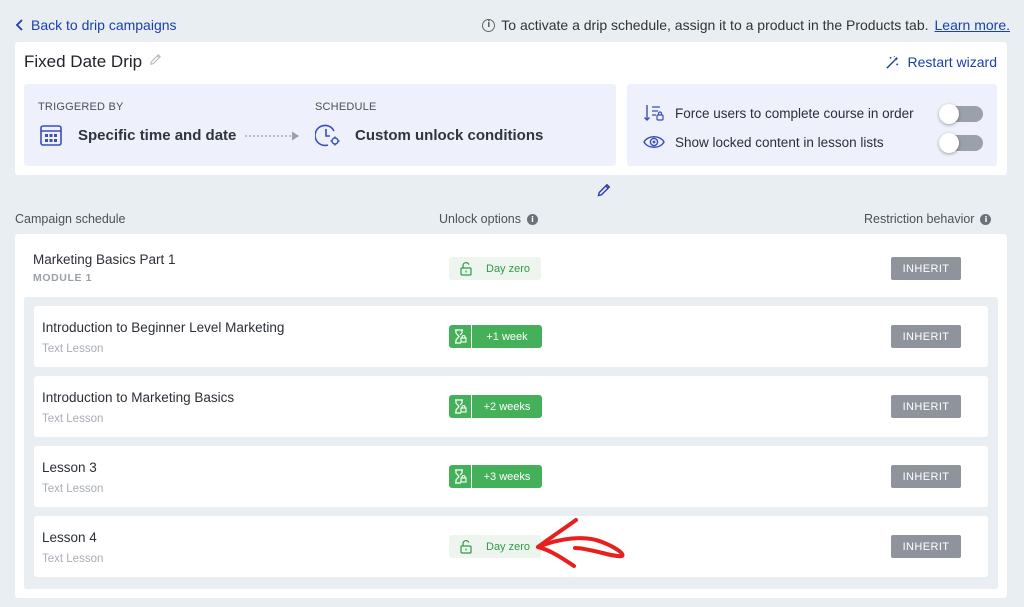  I want to click on lesson-row: Lesson 4 Text Lesson Day zero INHERIT, so click(511, 546).